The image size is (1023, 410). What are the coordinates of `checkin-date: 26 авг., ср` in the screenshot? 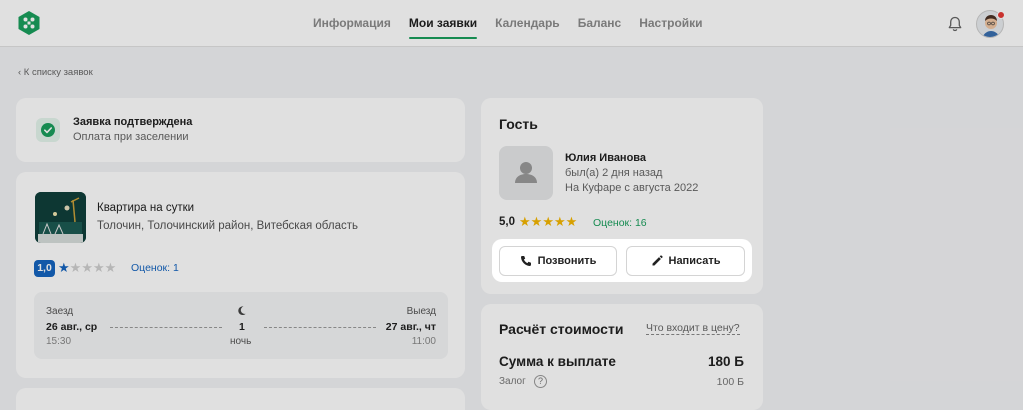 It's located at (72, 327).